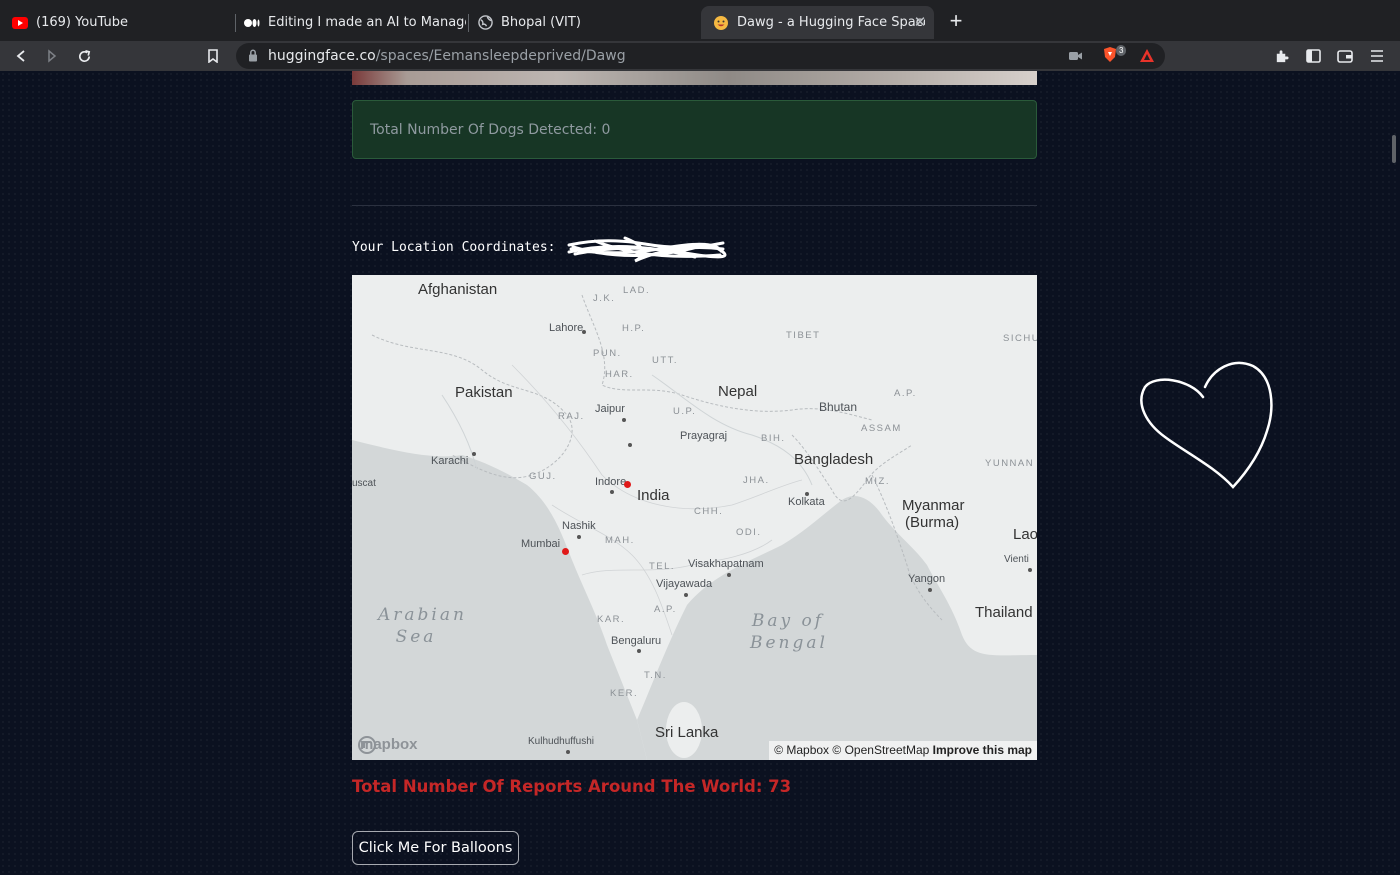 The image size is (1400, 875). I want to click on map-label-state: U.P., so click(685, 411).